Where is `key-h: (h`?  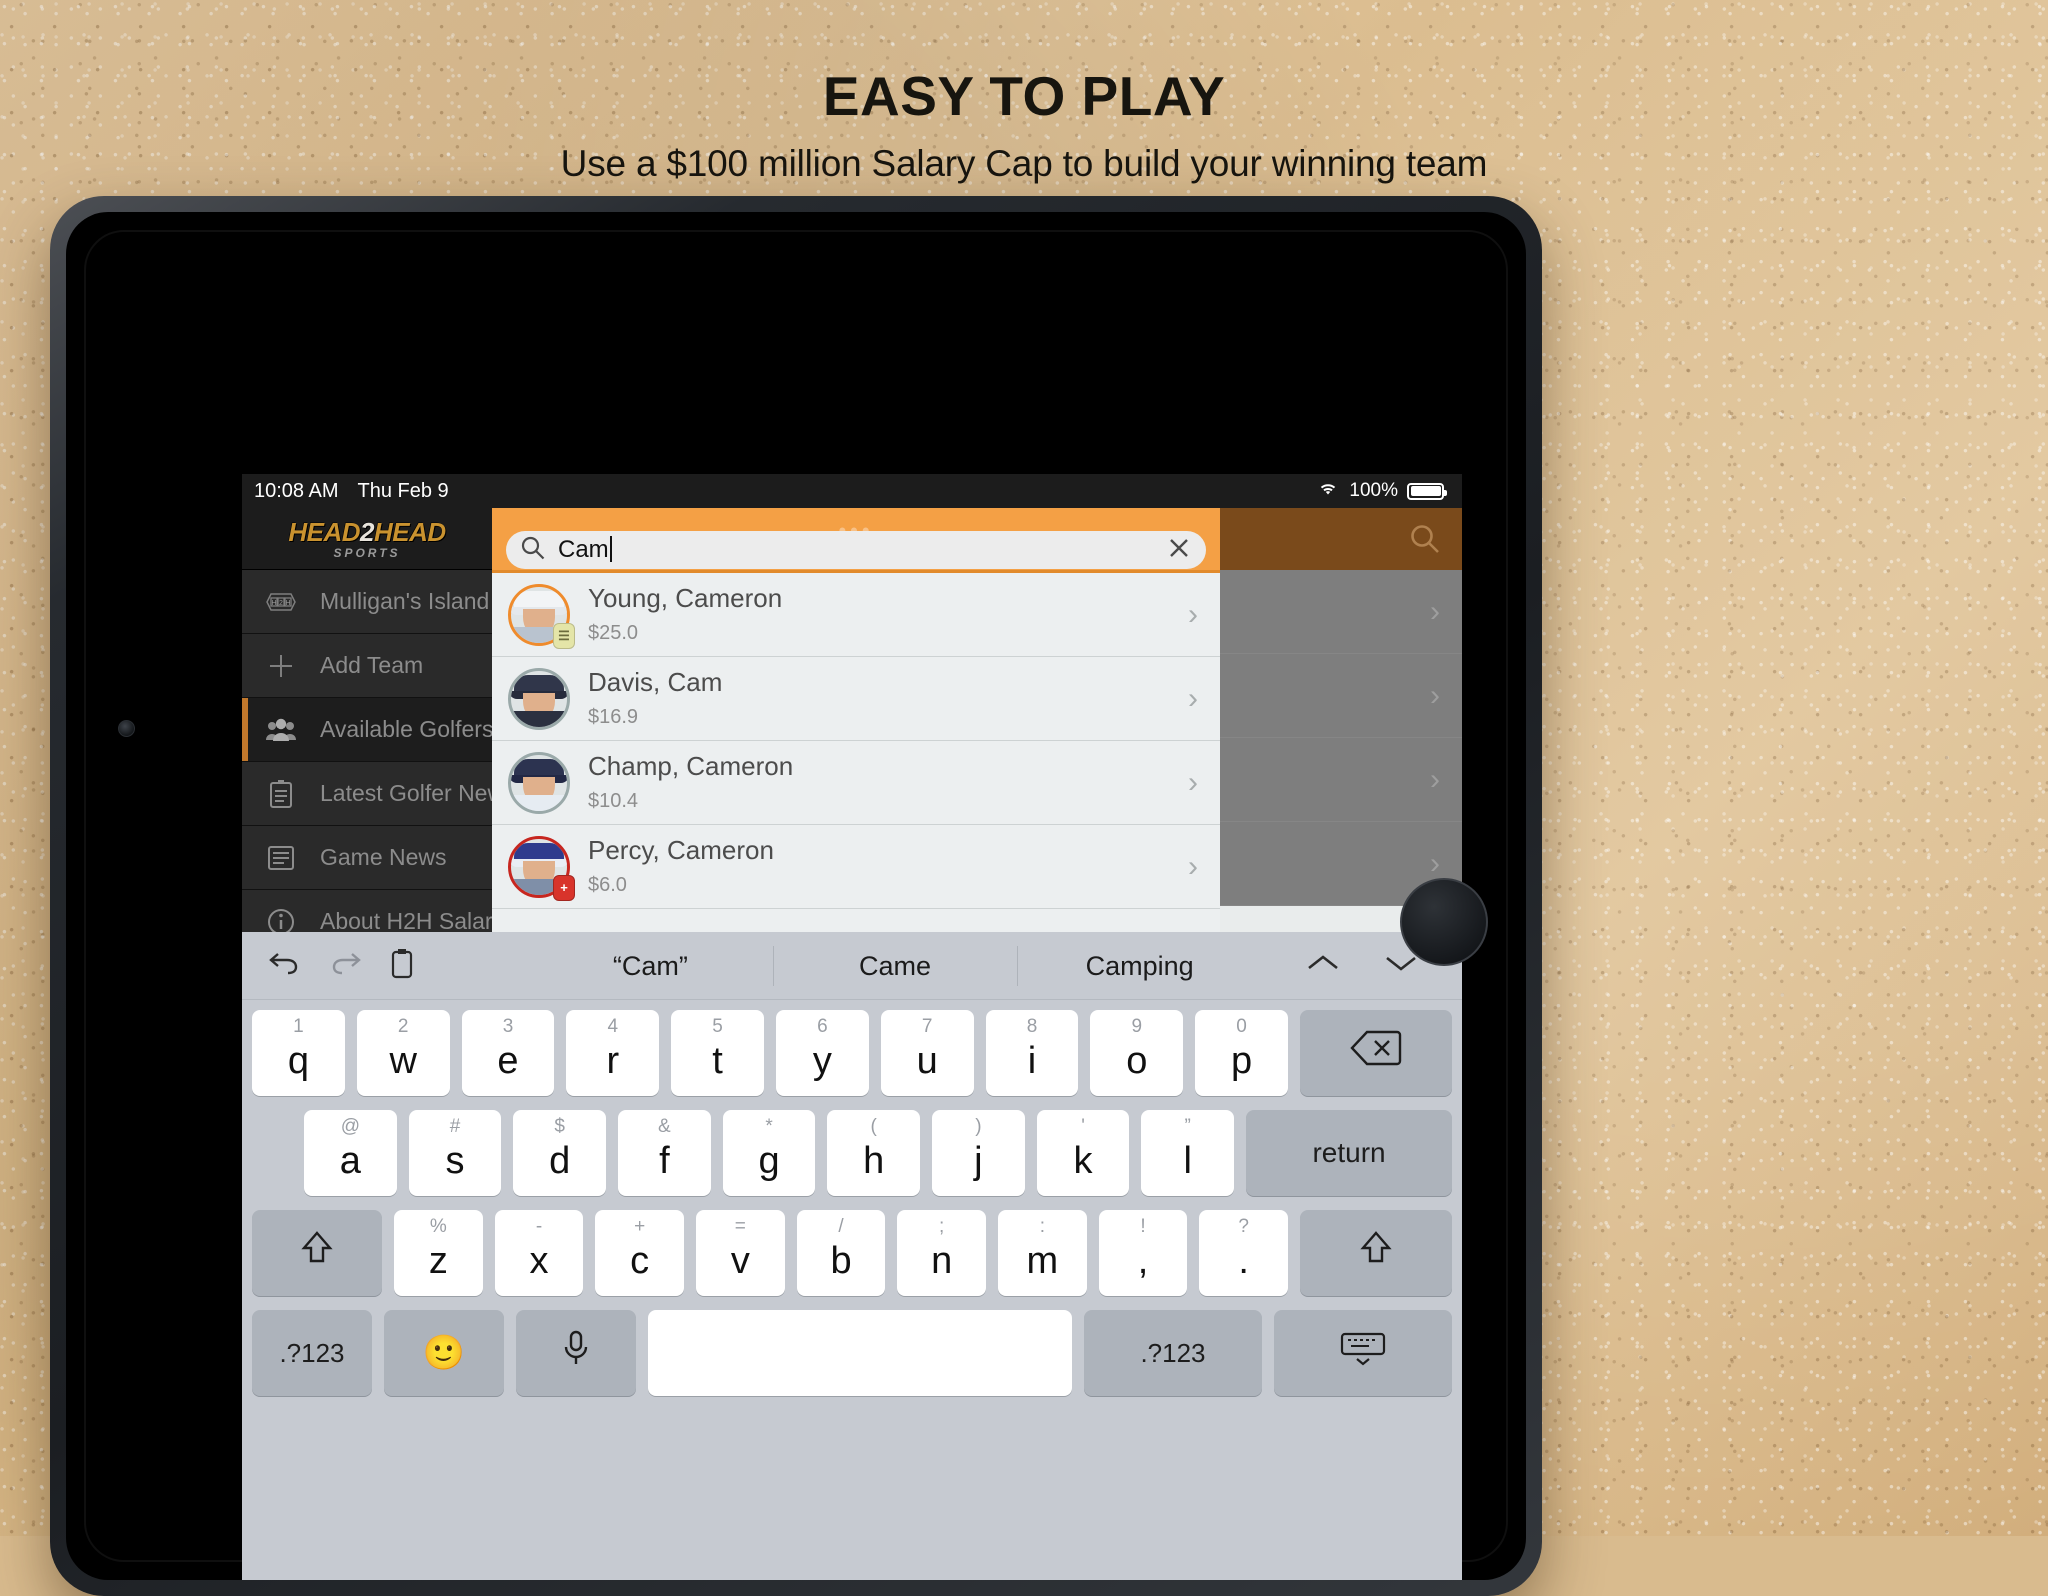
key-h: (h is located at coordinates (874, 1153).